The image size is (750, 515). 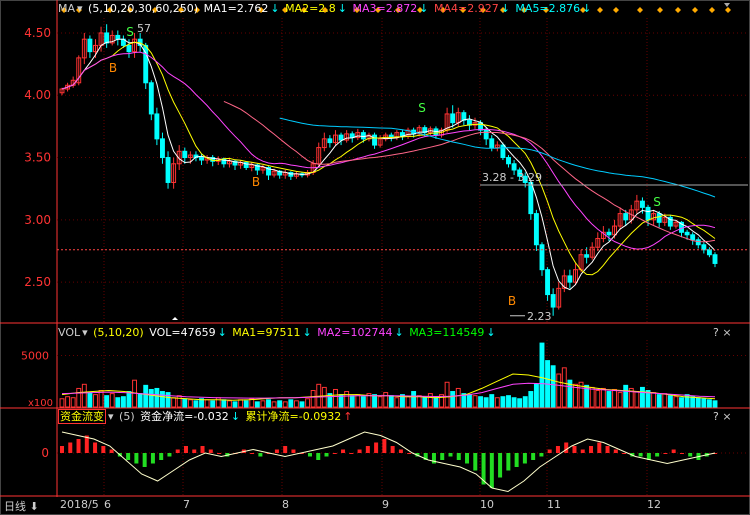 What do you see at coordinates (355, 332) in the screenshot?
I see `vol-ma2-readout: MA2=102744` at bounding box center [355, 332].